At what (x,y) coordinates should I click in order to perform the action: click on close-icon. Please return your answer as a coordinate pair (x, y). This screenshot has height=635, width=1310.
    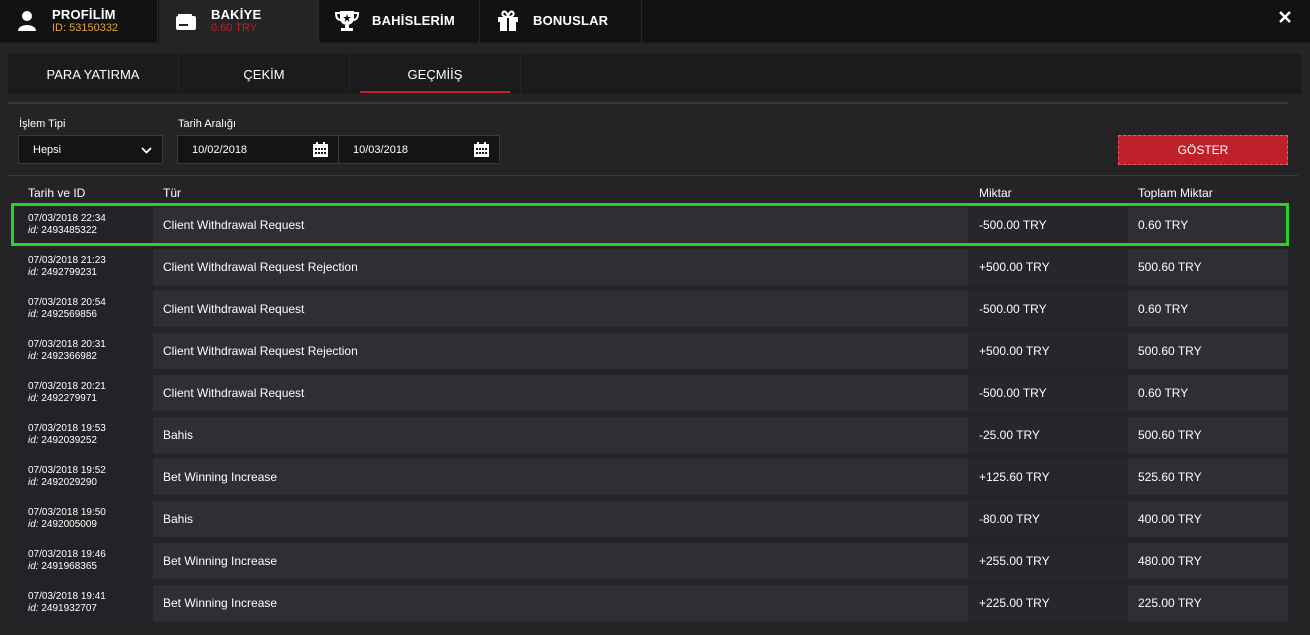
    Looking at the image, I should click on (1285, 17).